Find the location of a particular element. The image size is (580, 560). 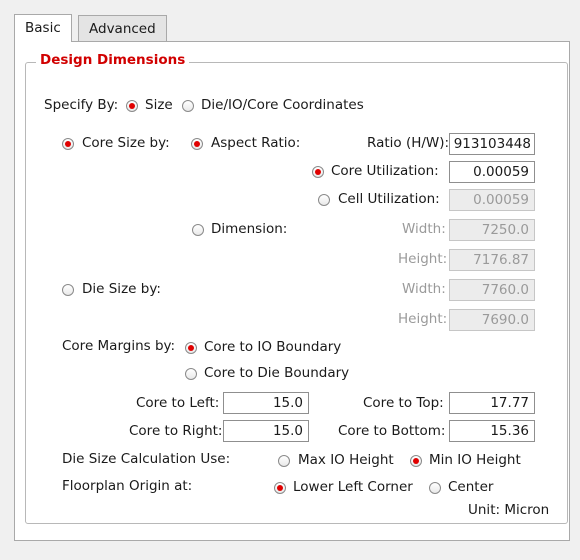

core-size-by-radio is located at coordinates (68, 144).